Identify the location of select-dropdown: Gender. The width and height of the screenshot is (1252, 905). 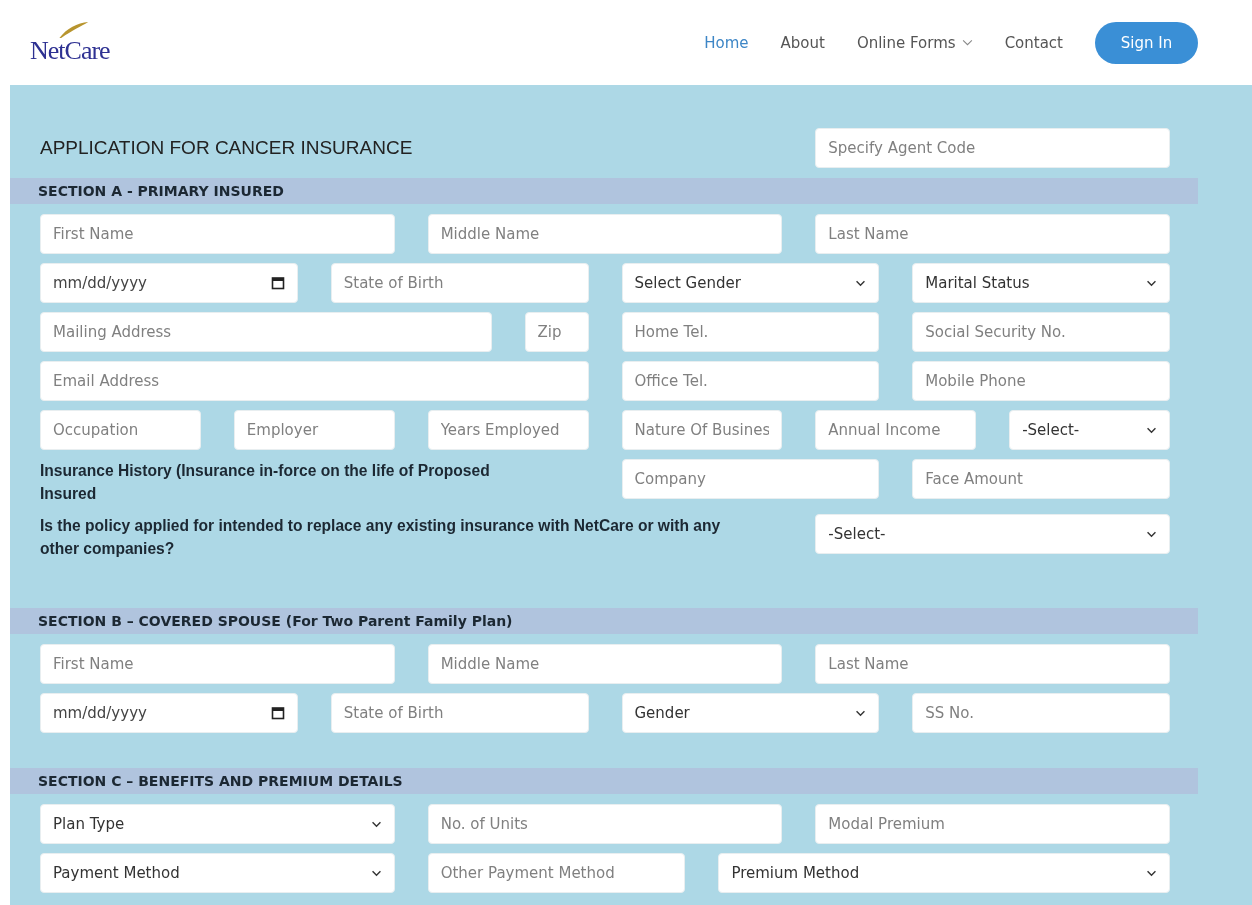
(750, 713).